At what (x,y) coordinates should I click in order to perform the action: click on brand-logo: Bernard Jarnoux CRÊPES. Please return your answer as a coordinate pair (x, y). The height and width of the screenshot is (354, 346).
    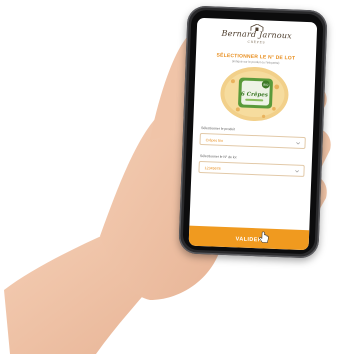
    Looking at the image, I should click on (256, 37).